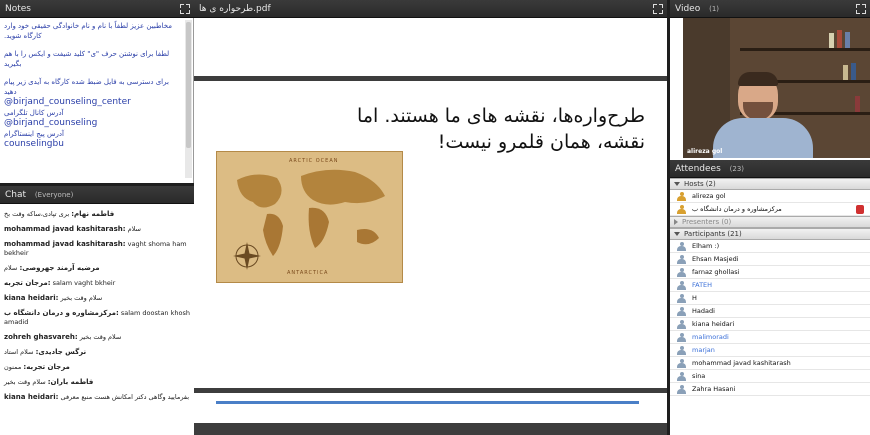  I want to click on attendee-name: kiana heidari, so click(713, 324).